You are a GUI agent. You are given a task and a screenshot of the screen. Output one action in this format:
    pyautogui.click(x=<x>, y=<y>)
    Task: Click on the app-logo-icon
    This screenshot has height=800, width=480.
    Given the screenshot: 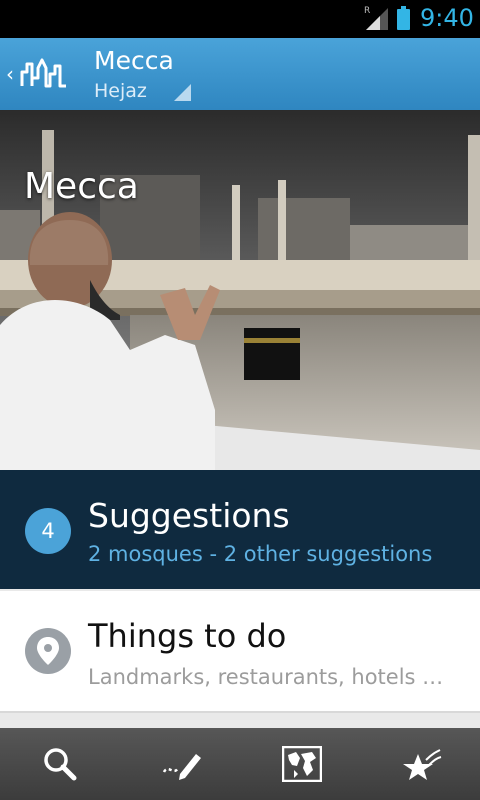 What is the action you would take?
    pyautogui.click(x=45, y=74)
    